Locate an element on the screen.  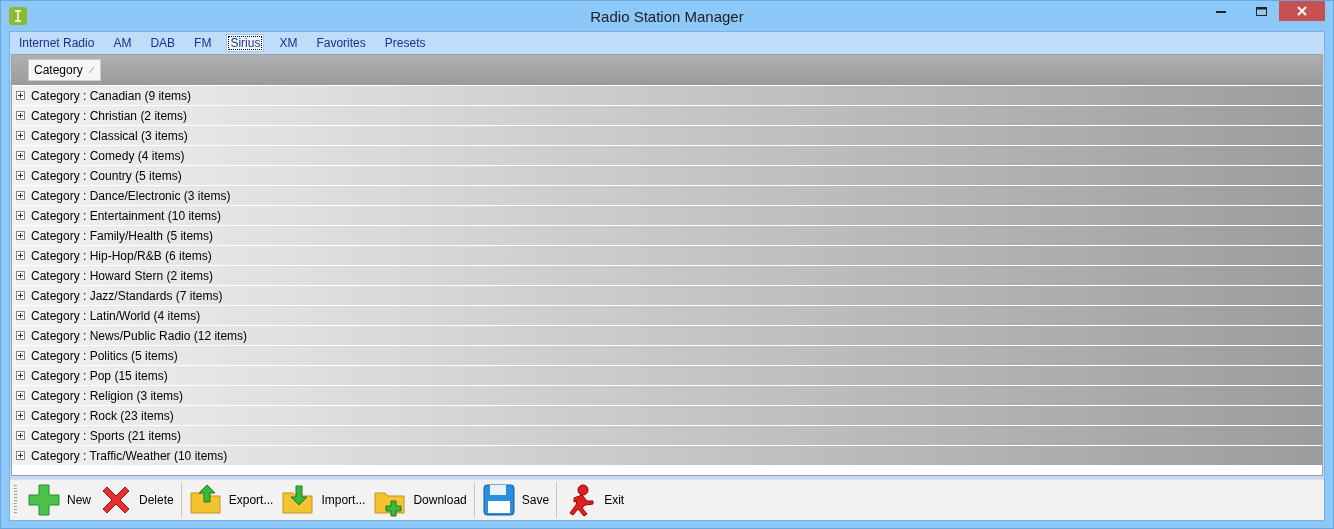
group-label: Category : Comedy (4 items) is located at coordinates (108, 155).